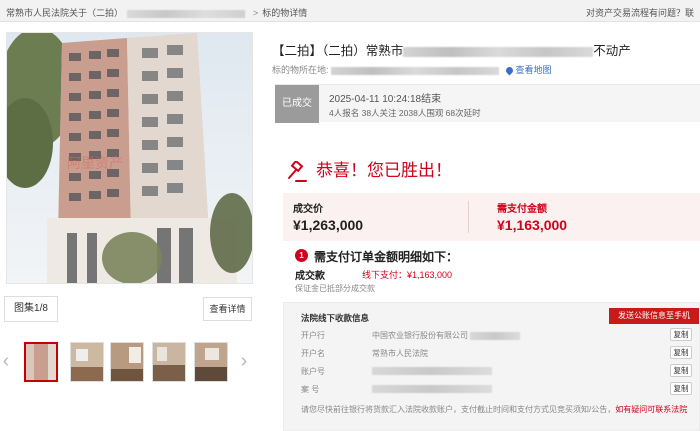 The image size is (700, 431). Describe the element at coordinates (350, 11) in the screenshot. I see `top-bar: 常熟市人民法院关于（二拍） > 标的物详情 对资产交易流程有问题？联` at that location.